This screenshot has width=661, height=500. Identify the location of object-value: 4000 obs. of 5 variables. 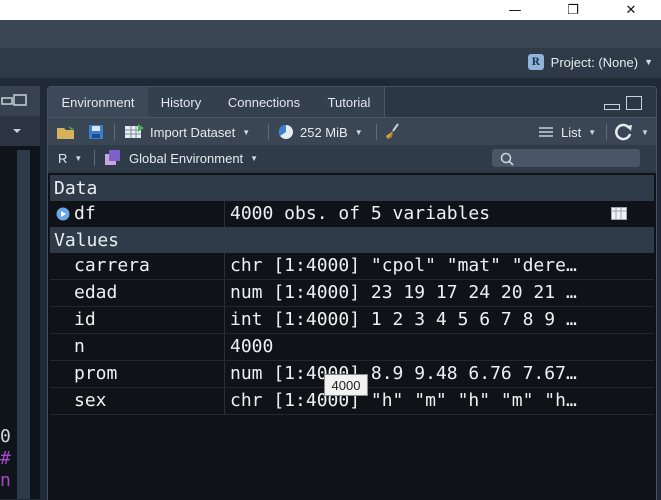
(360, 213).